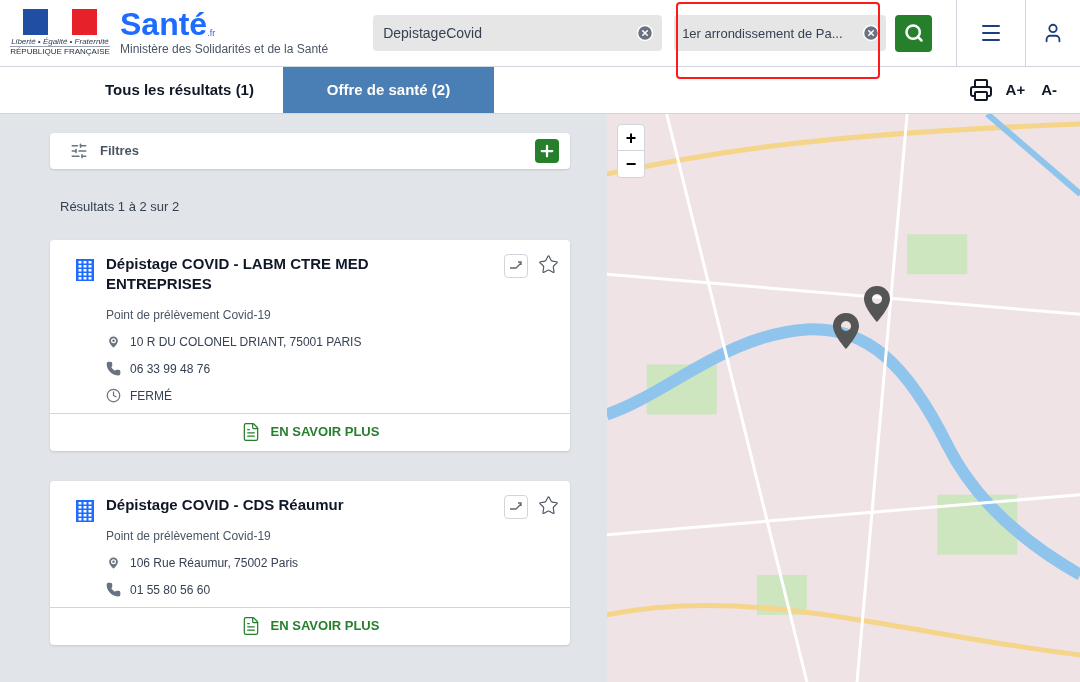 This screenshot has height=682, width=1080. I want to click on ministry-name: Ministère des Solidarités et de la Santé, so click(224, 49).